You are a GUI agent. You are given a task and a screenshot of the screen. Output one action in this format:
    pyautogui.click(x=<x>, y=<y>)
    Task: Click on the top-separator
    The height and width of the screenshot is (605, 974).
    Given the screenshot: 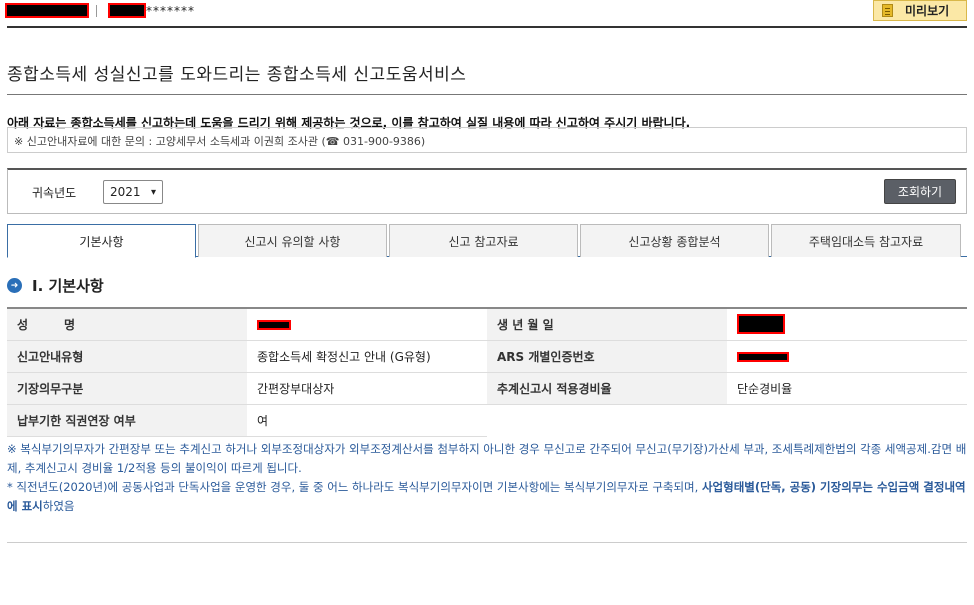 What is the action you would take?
    pyautogui.click(x=96, y=11)
    